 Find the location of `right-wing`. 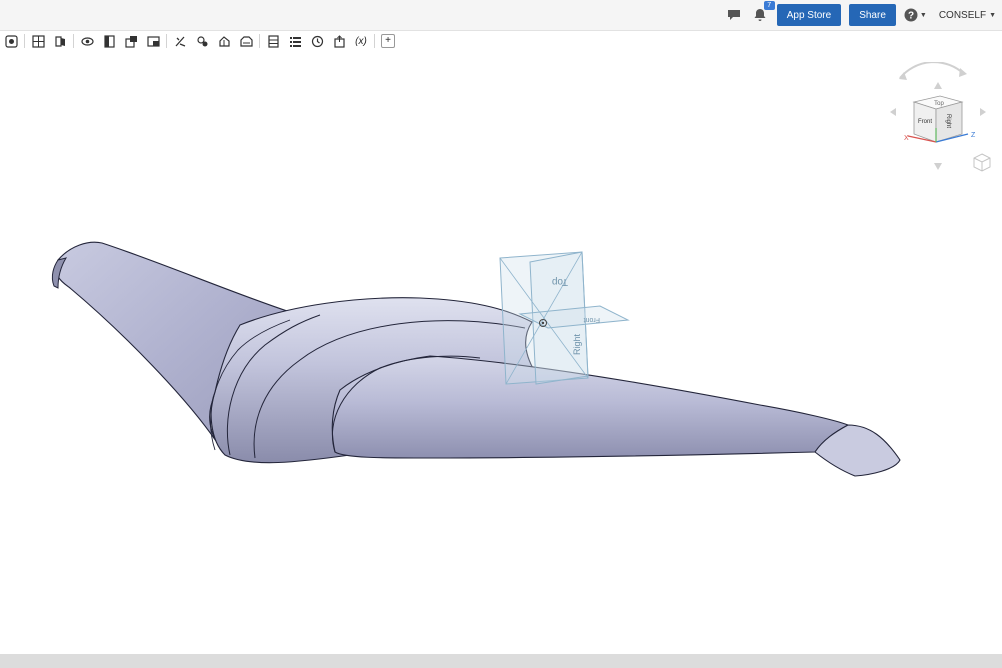

right-wing is located at coordinates (590, 407).